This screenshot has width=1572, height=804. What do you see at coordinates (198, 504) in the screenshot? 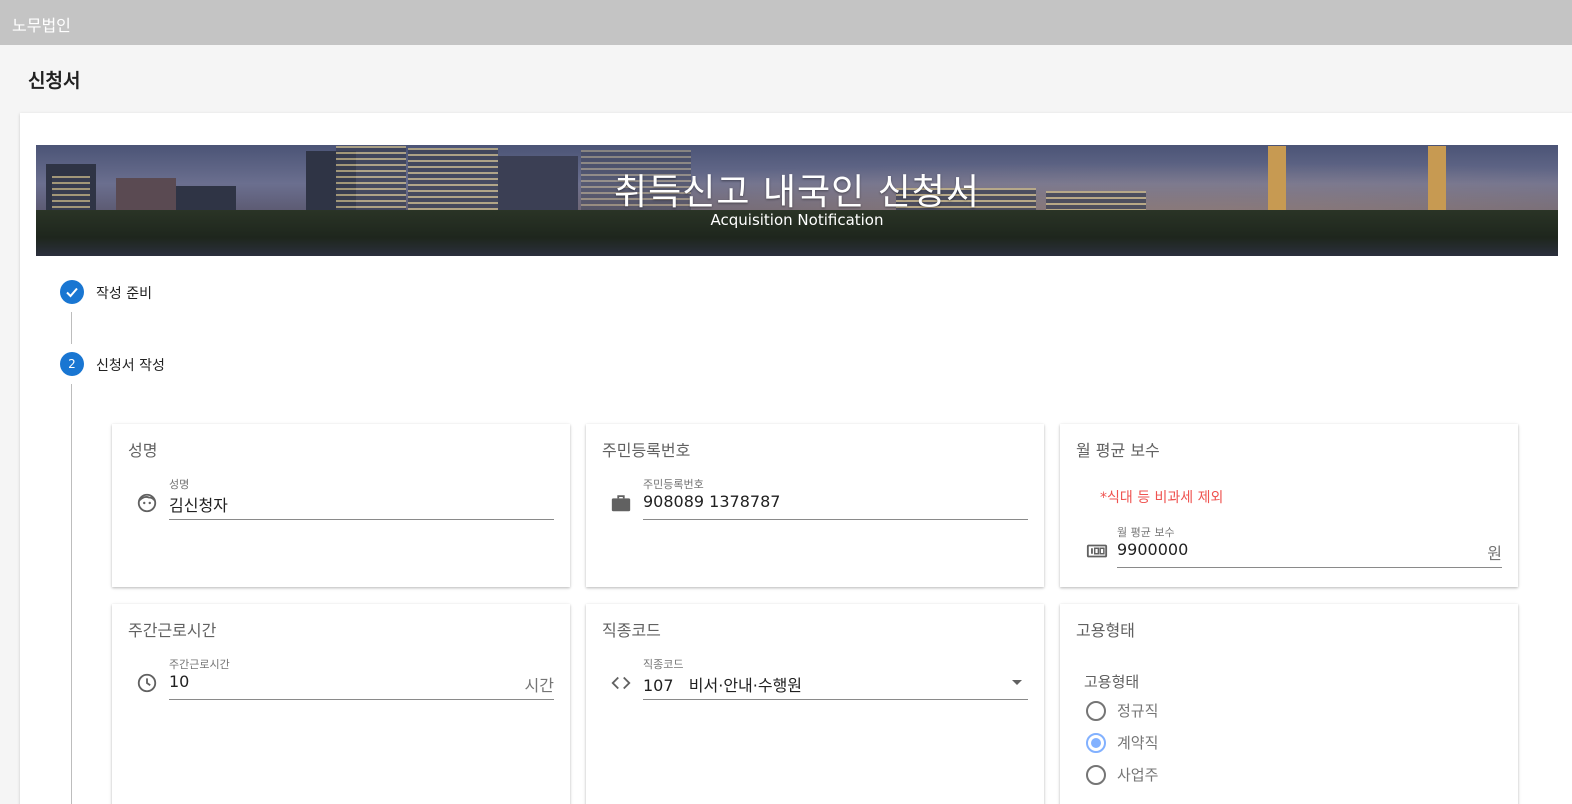
I see `name-field-value: 김신청자` at bounding box center [198, 504].